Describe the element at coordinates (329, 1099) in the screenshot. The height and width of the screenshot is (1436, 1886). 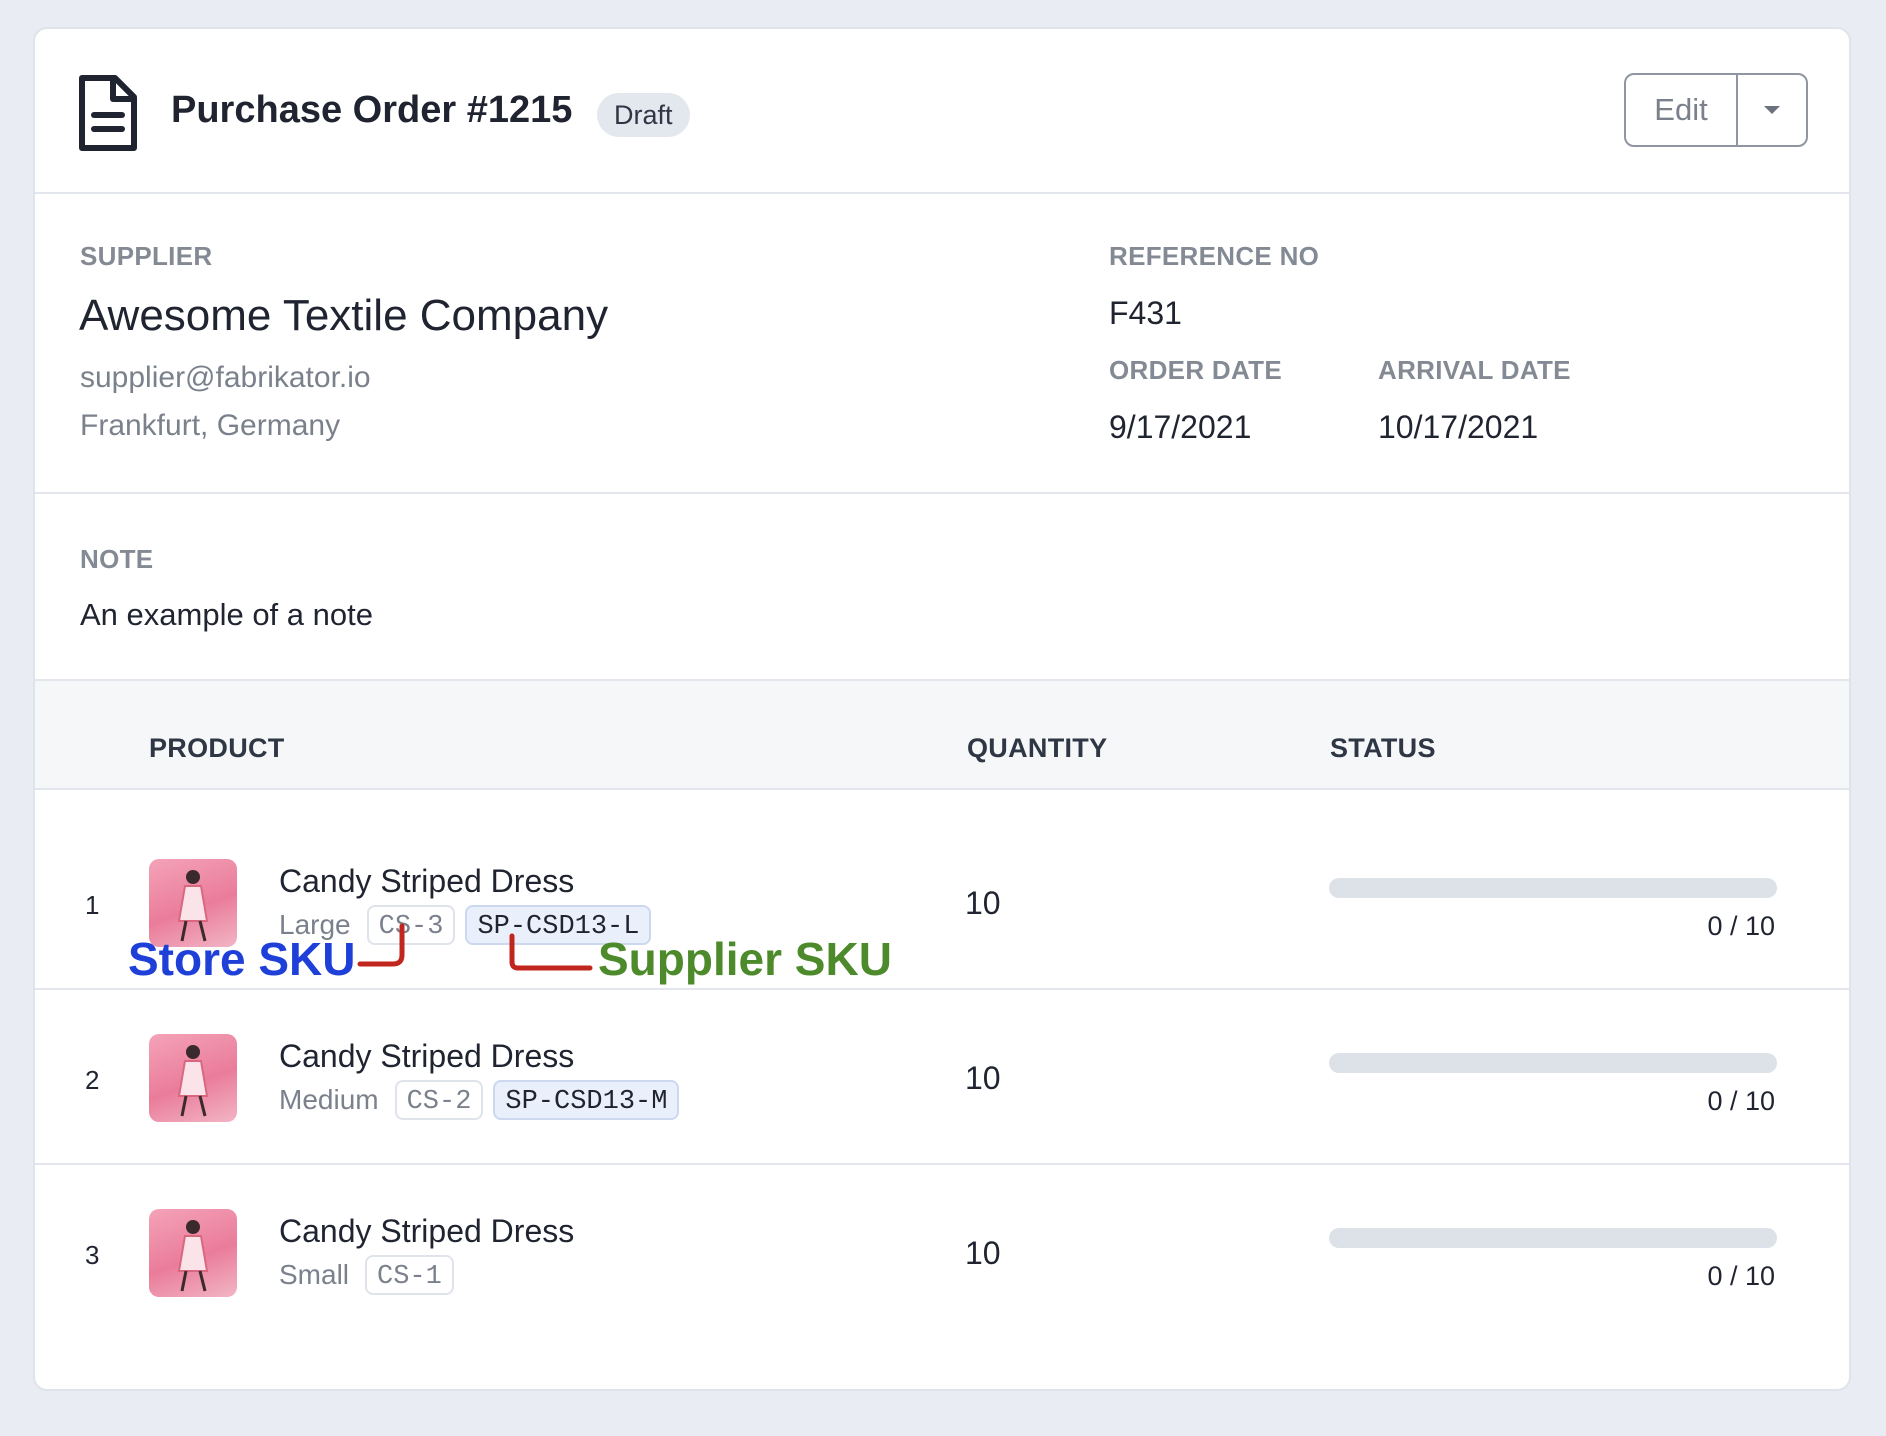
I see `variant-name: Medium` at that location.